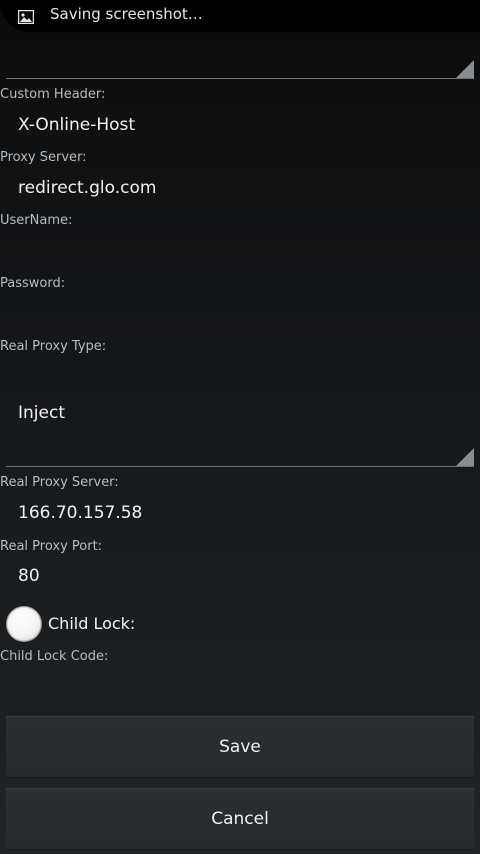 The width and height of the screenshot is (480, 854). What do you see at coordinates (240, 466) in the screenshot?
I see `real-proxy-type-underline` at bounding box center [240, 466].